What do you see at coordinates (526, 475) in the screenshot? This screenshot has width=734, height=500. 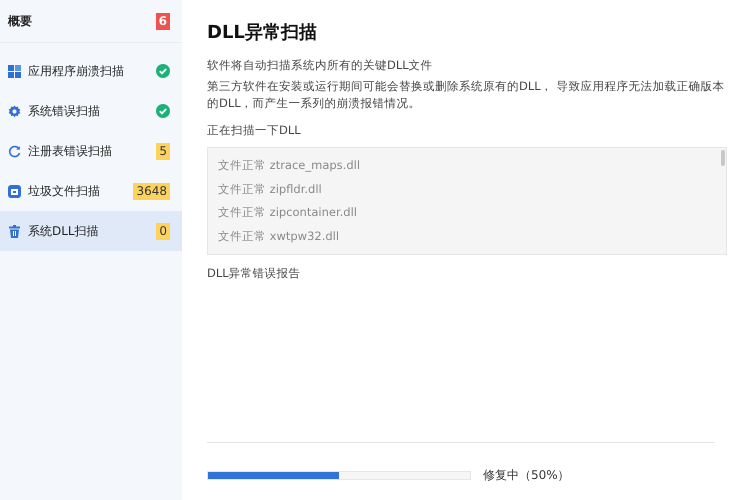 I see `progress-reading: 修复中（50%）` at bounding box center [526, 475].